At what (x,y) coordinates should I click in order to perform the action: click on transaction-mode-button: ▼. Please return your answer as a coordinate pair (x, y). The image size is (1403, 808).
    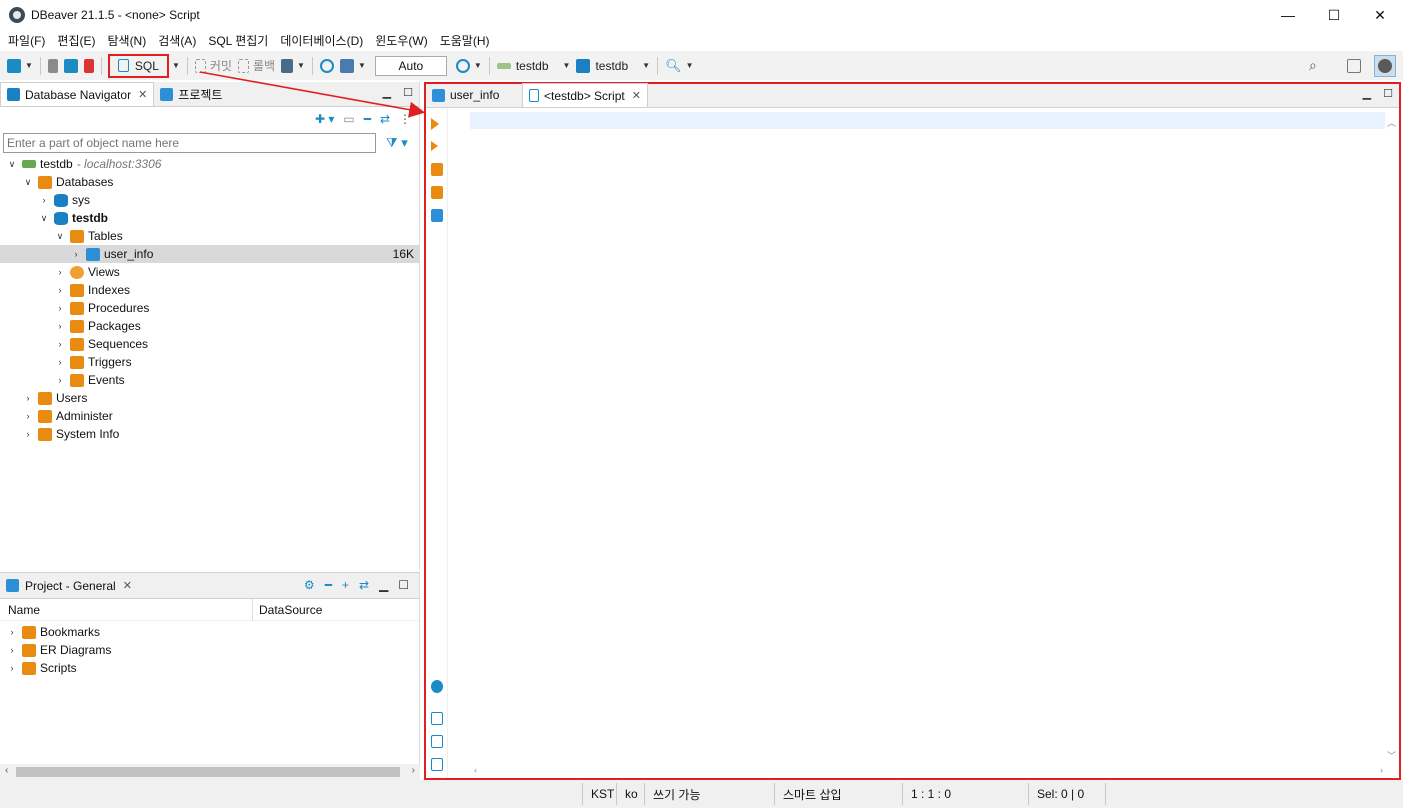
    Looking at the image, I should click on (293, 66).